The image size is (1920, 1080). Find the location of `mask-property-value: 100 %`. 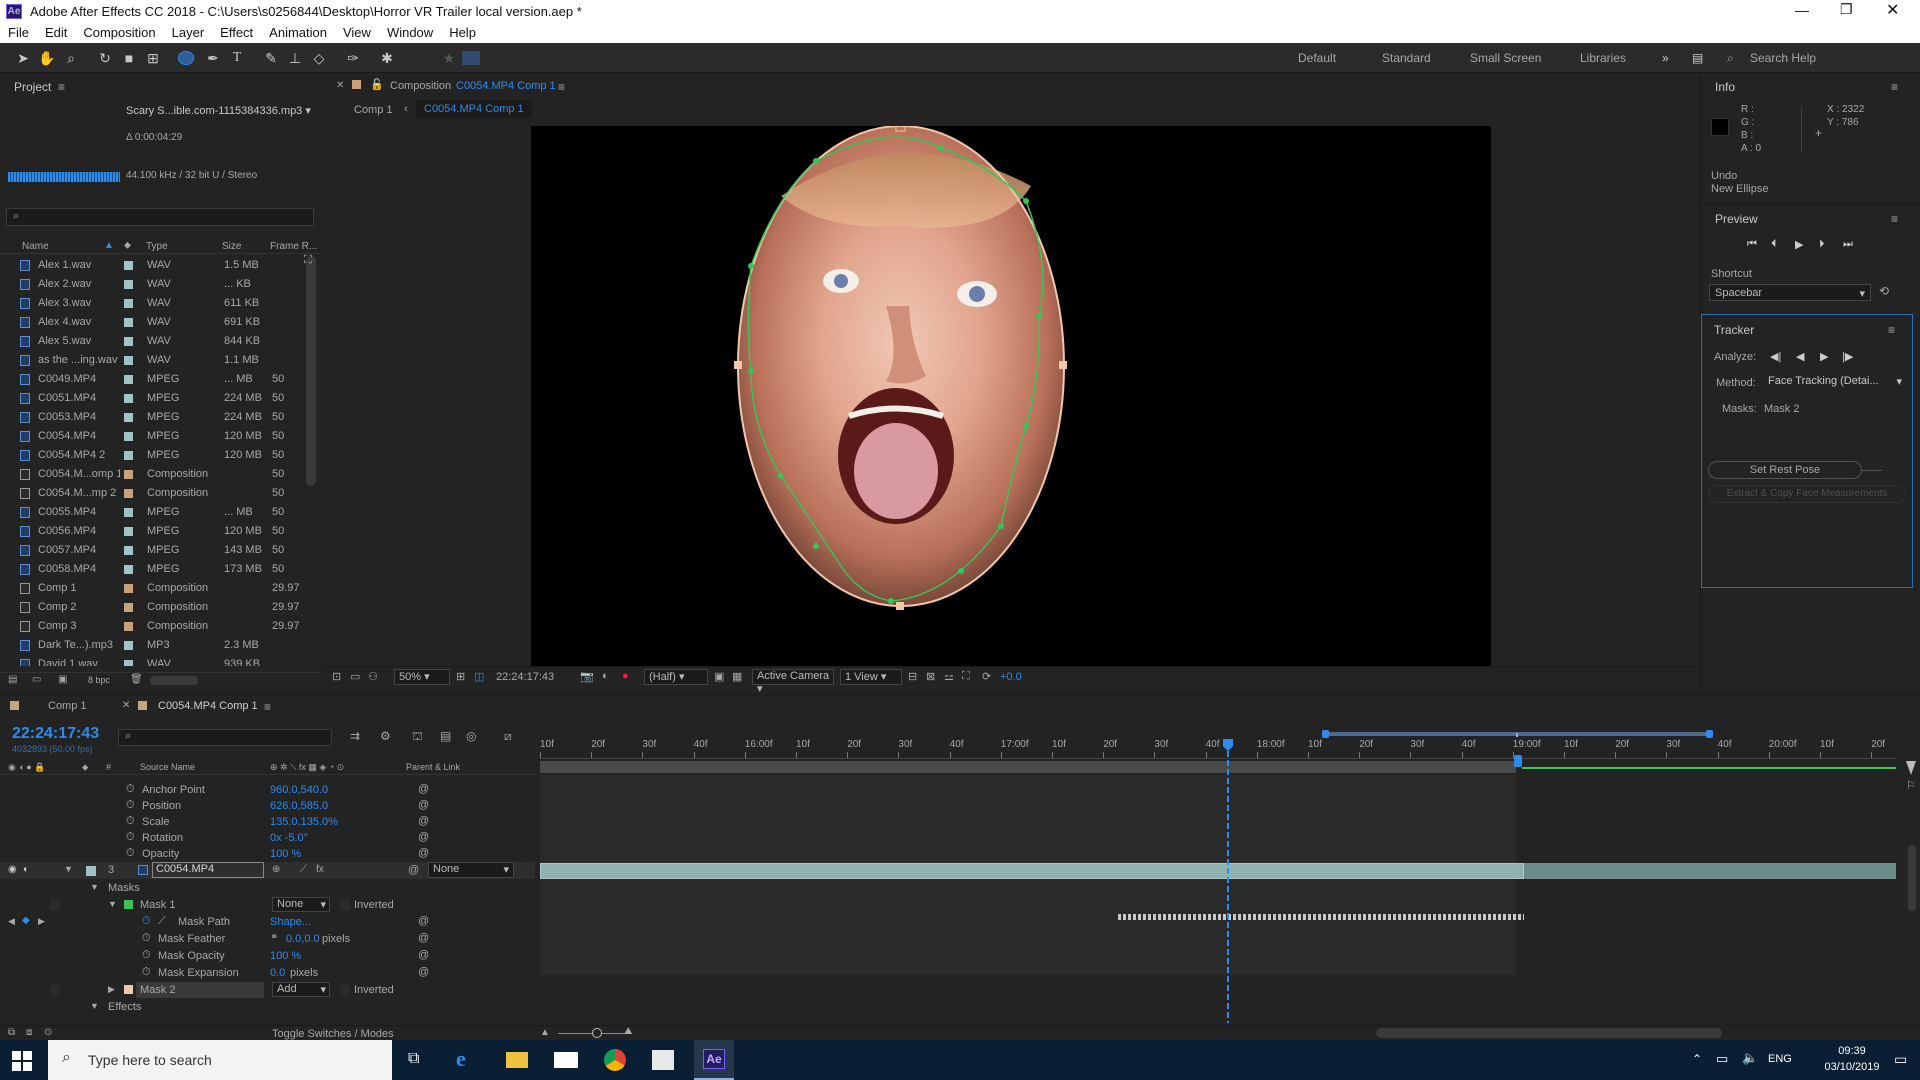

mask-property-value: 100 % is located at coordinates (285, 956).